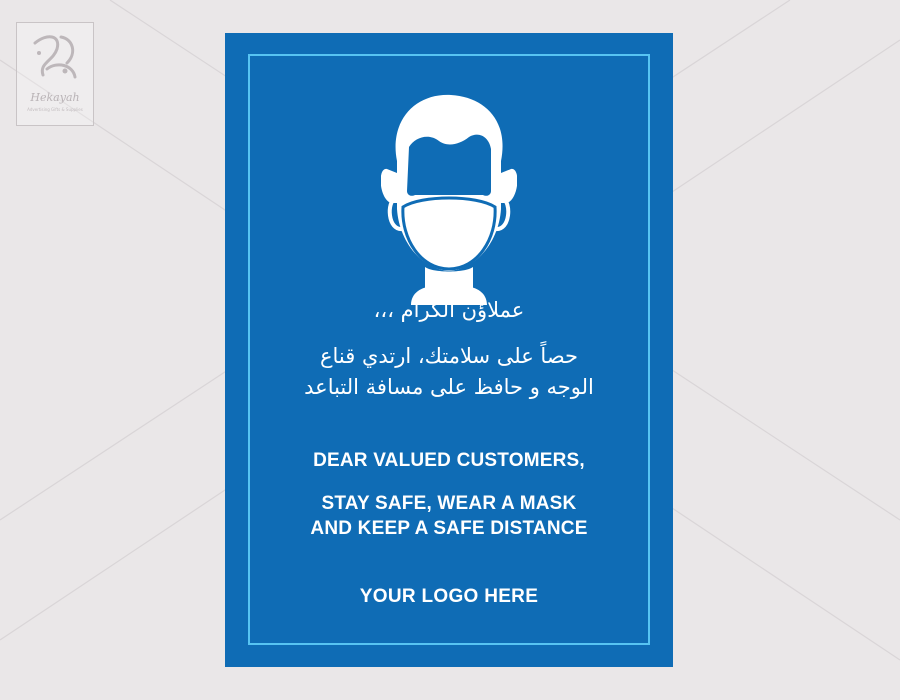 Image resolution: width=900 pixels, height=700 pixels. What do you see at coordinates (449, 460) in the screenshot?
I see `english-greeting: DEAR VALUED CUSTOMERS,` at bounding box center [449, 460].